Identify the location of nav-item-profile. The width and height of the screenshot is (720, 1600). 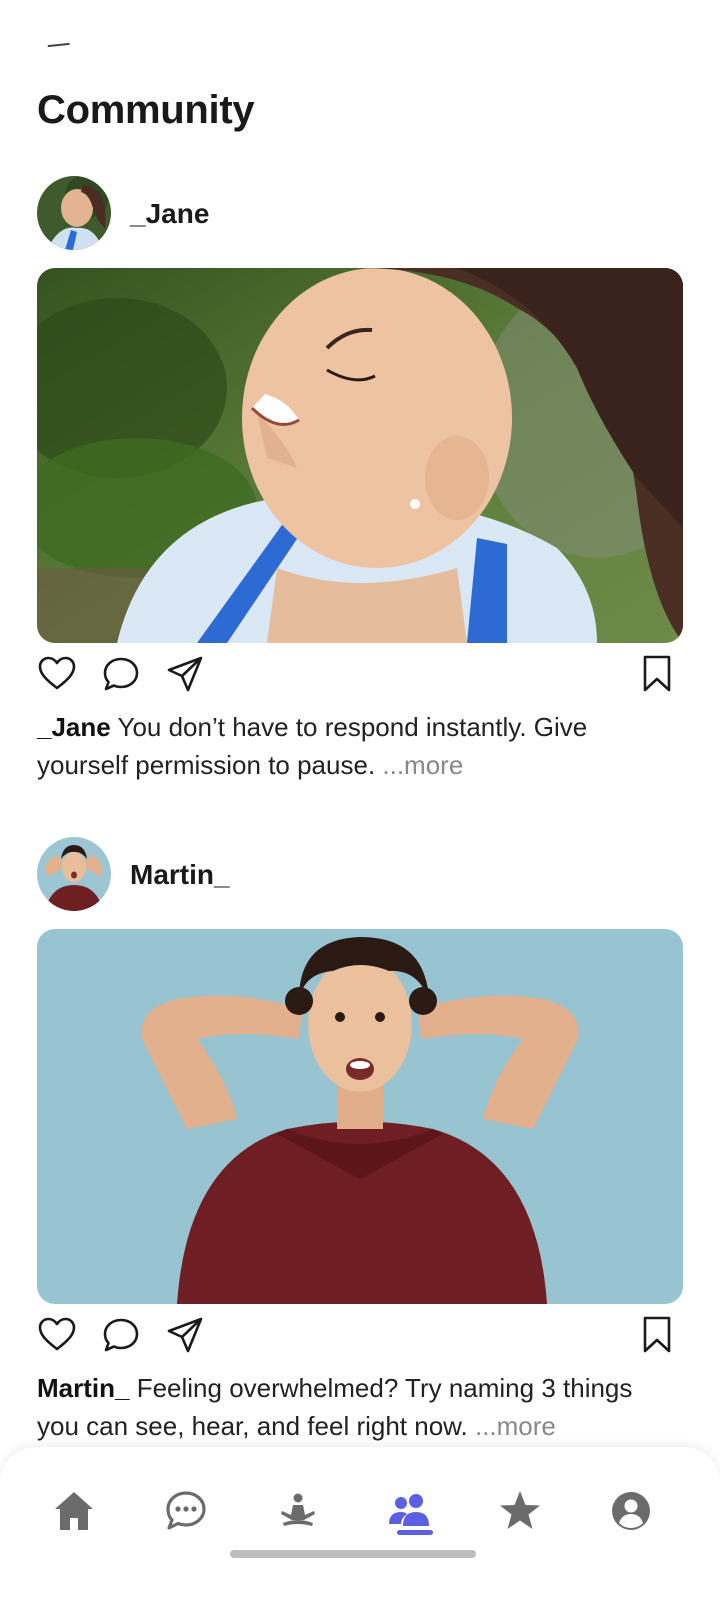
(631, 1511).